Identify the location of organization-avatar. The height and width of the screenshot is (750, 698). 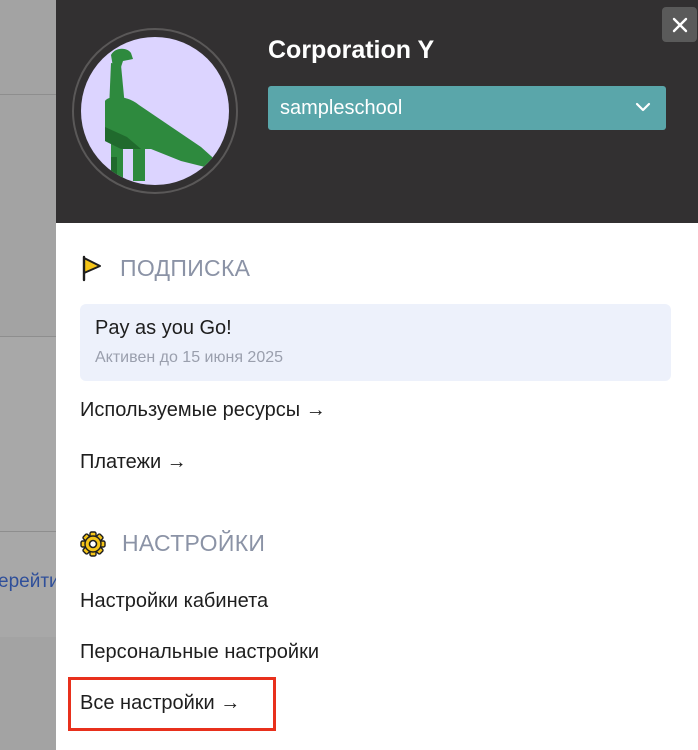
(155, 111).